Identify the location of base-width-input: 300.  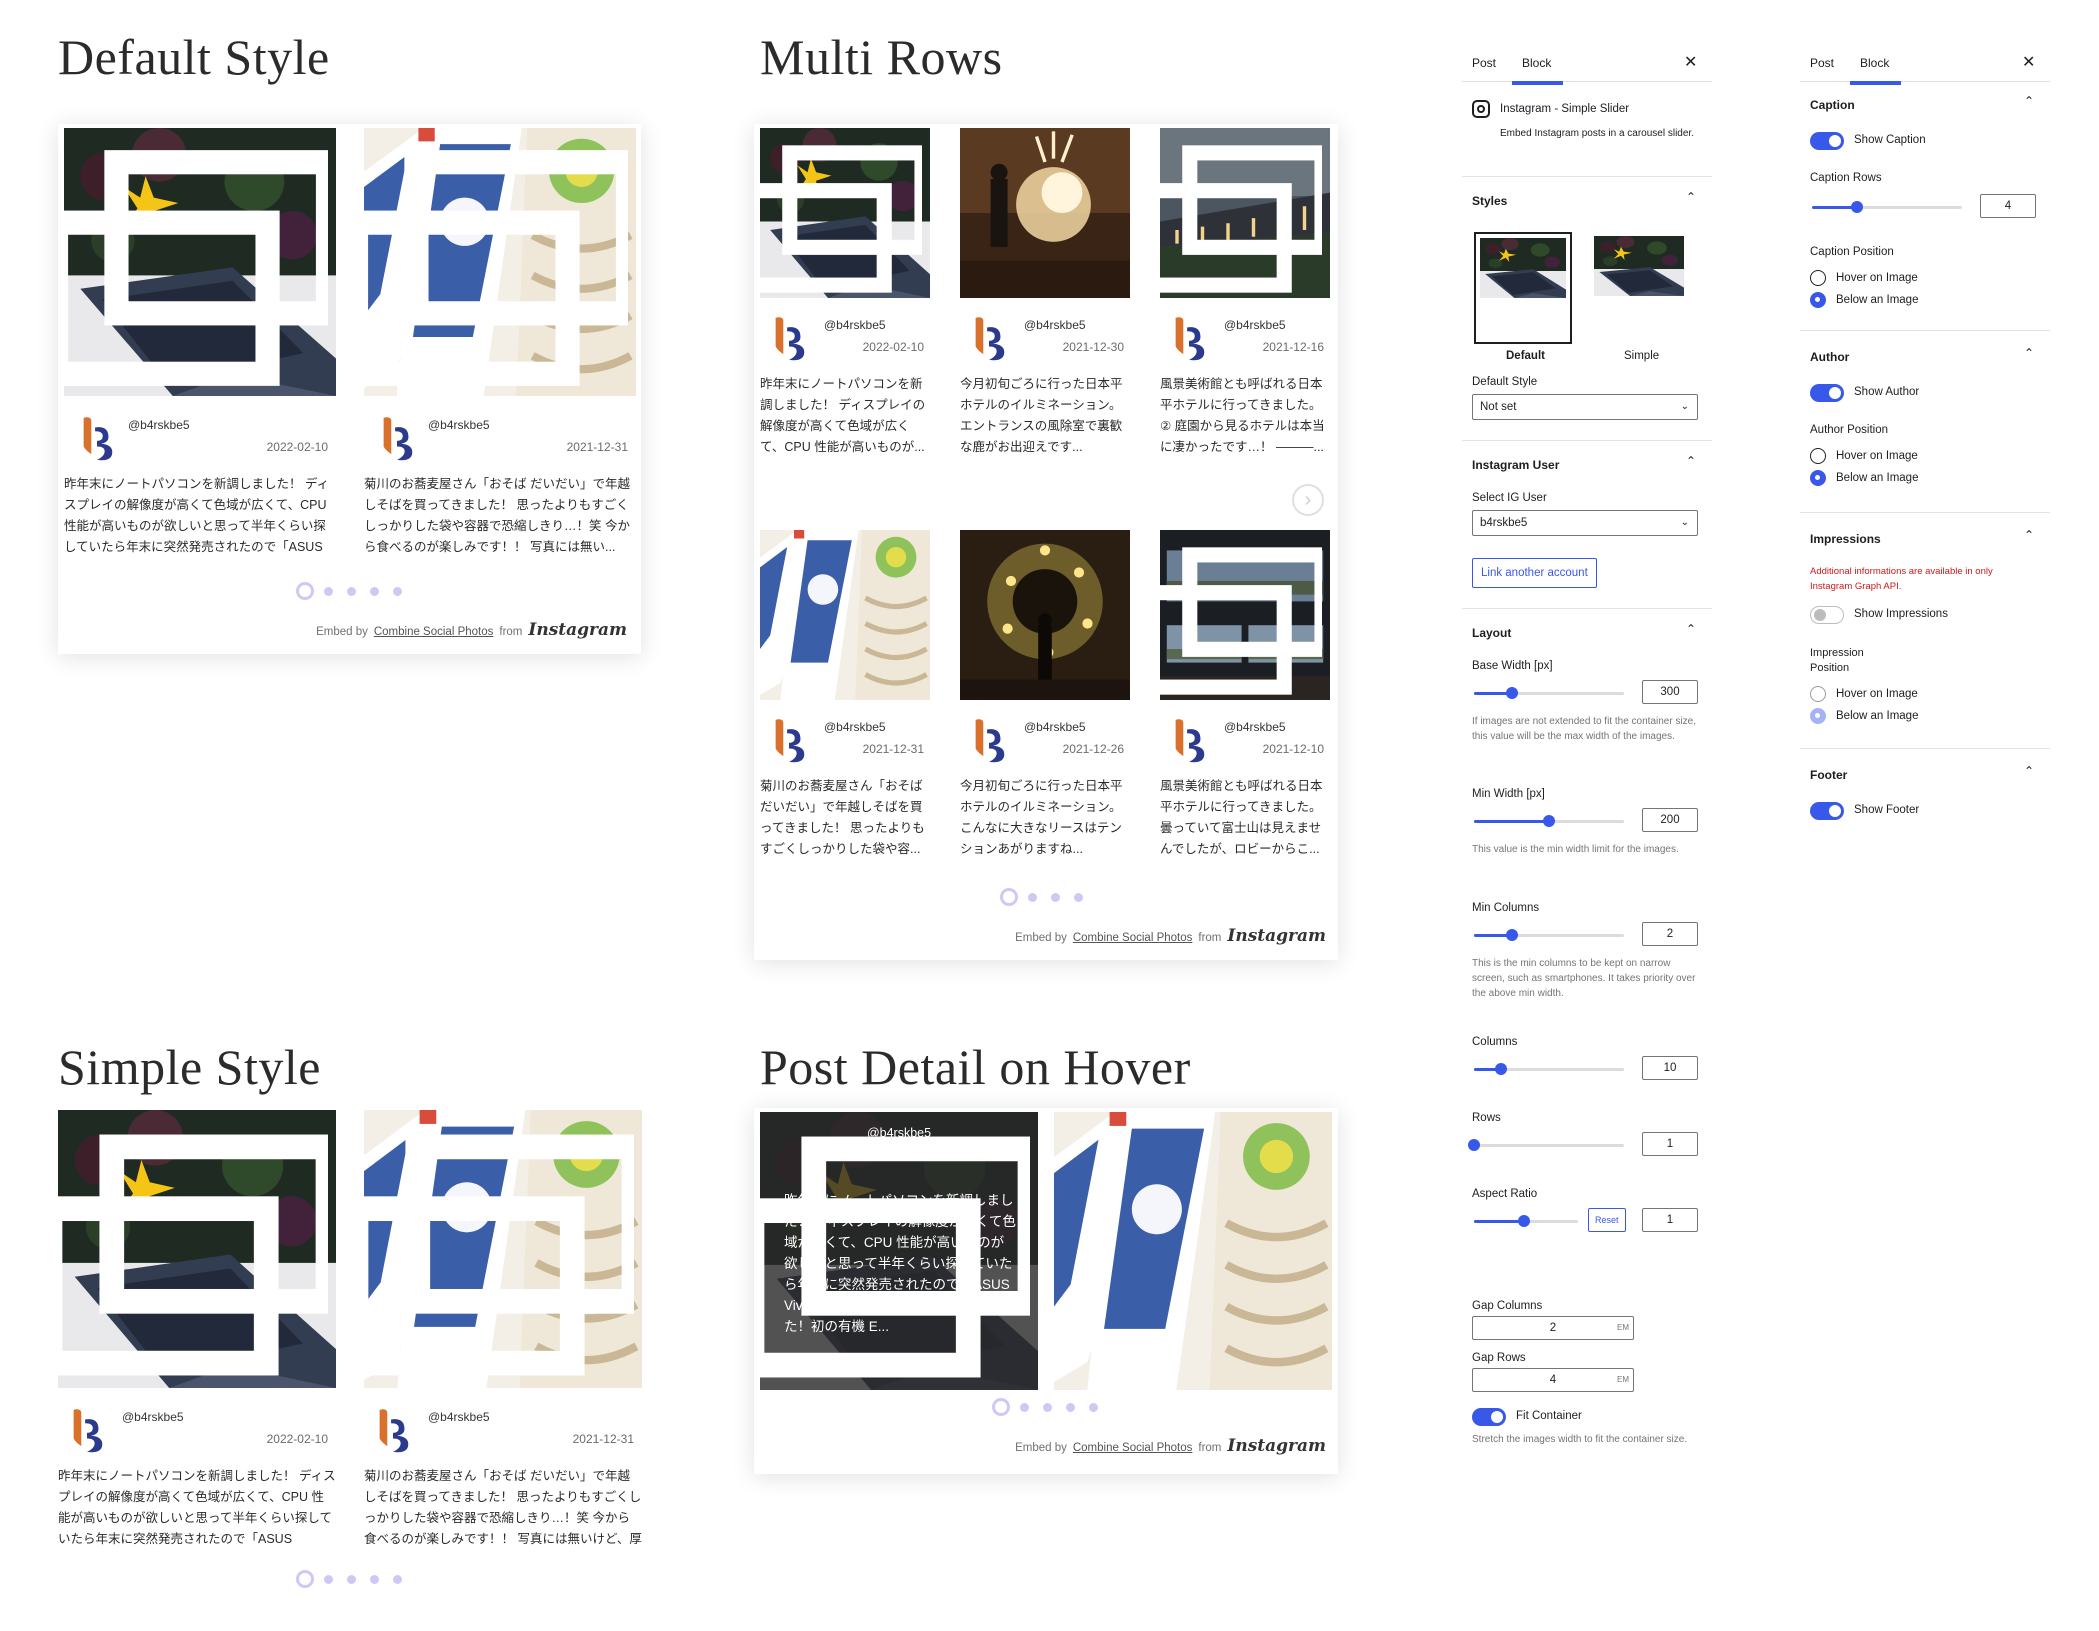
(1670, 692).